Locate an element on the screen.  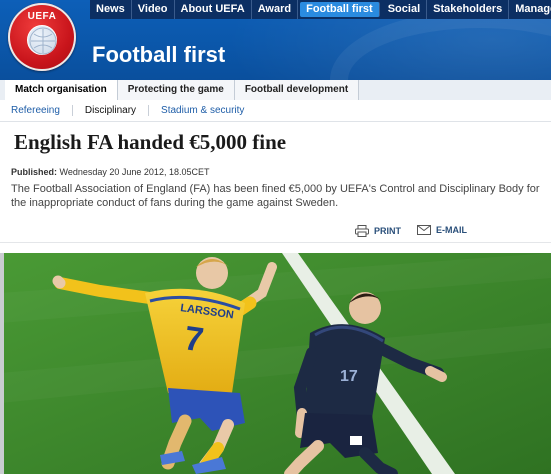
print-label: PRINT is located at coordinates (387, 231).